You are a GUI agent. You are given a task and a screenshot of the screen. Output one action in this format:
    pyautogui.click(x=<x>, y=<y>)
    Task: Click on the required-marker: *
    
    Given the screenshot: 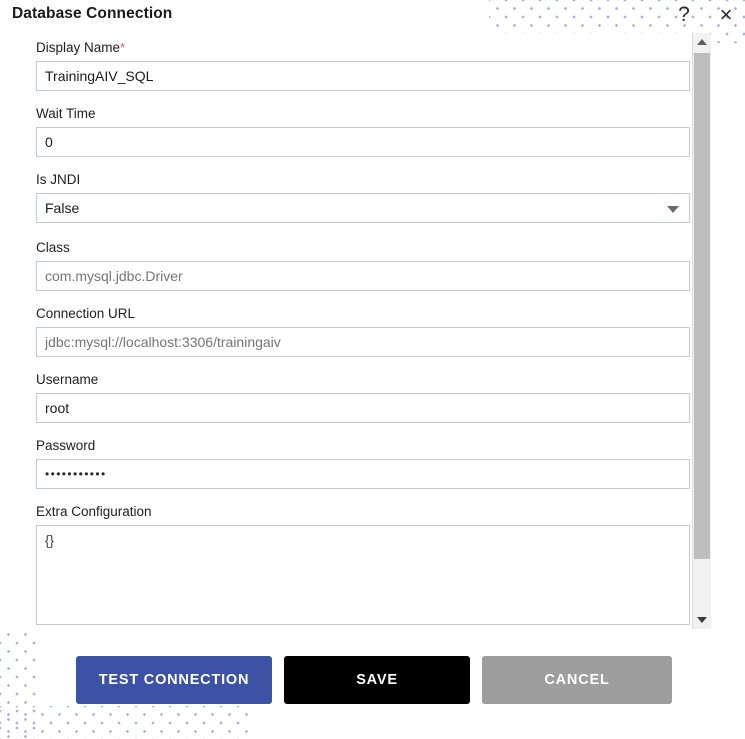 What is the action you would take?
    pyautogui.click(x=123, y=47)
    